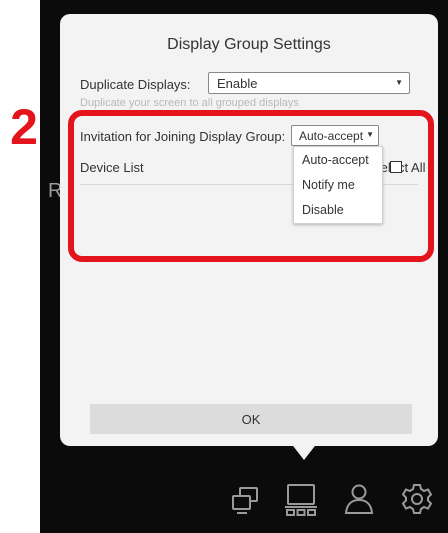 This screenshot has width=448, height=533. Describe the element at coordinates (237, 83) in the screenshot. I see `duplicate-displays-value: Enable` at that location.